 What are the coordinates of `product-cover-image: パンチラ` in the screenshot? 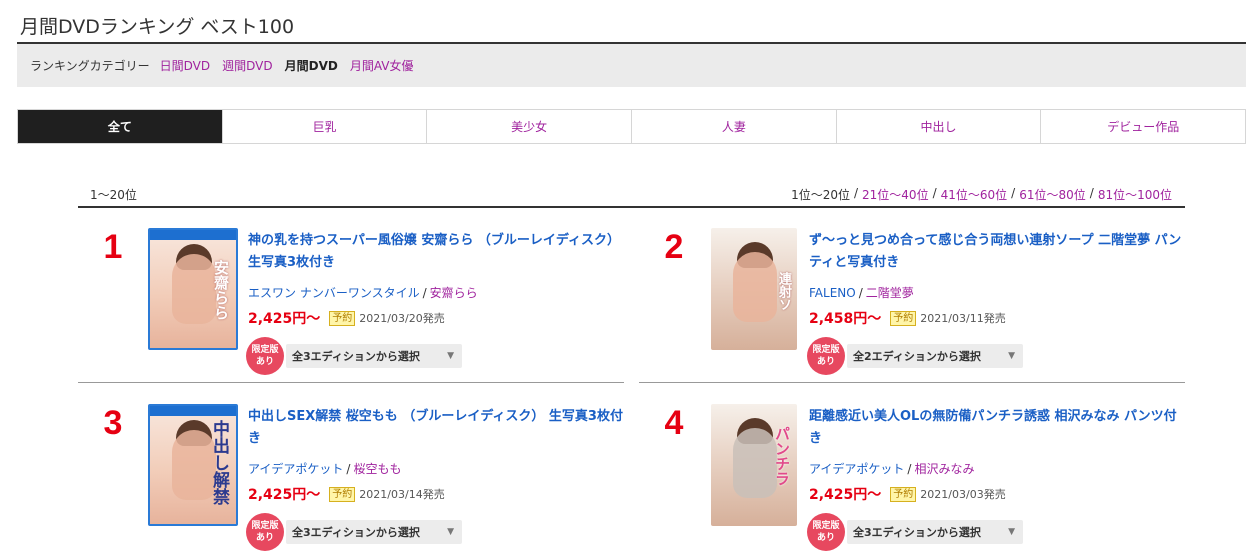 It's located at (754, 465).